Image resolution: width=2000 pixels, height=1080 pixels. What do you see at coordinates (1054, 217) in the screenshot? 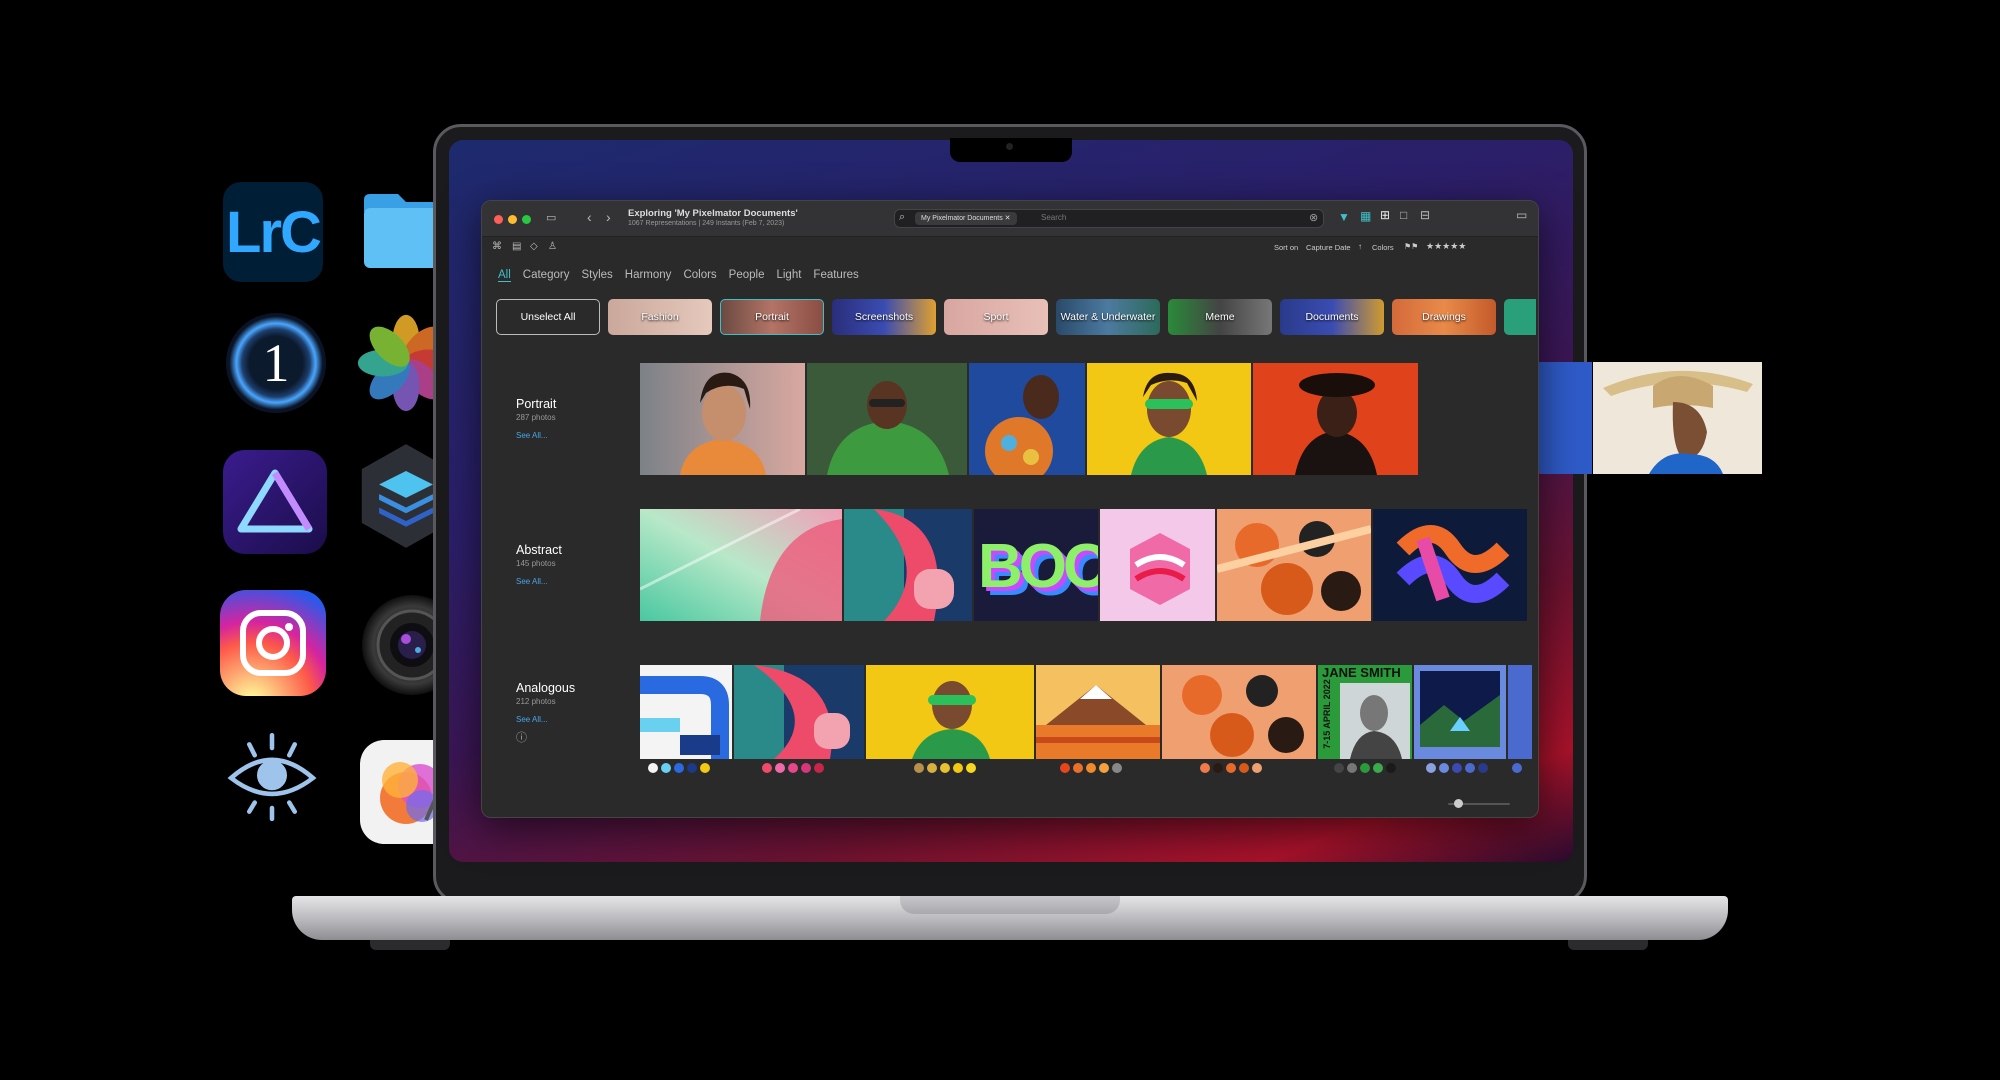
I see `search-placeholder: Search` at bounding box center [1054, 217].